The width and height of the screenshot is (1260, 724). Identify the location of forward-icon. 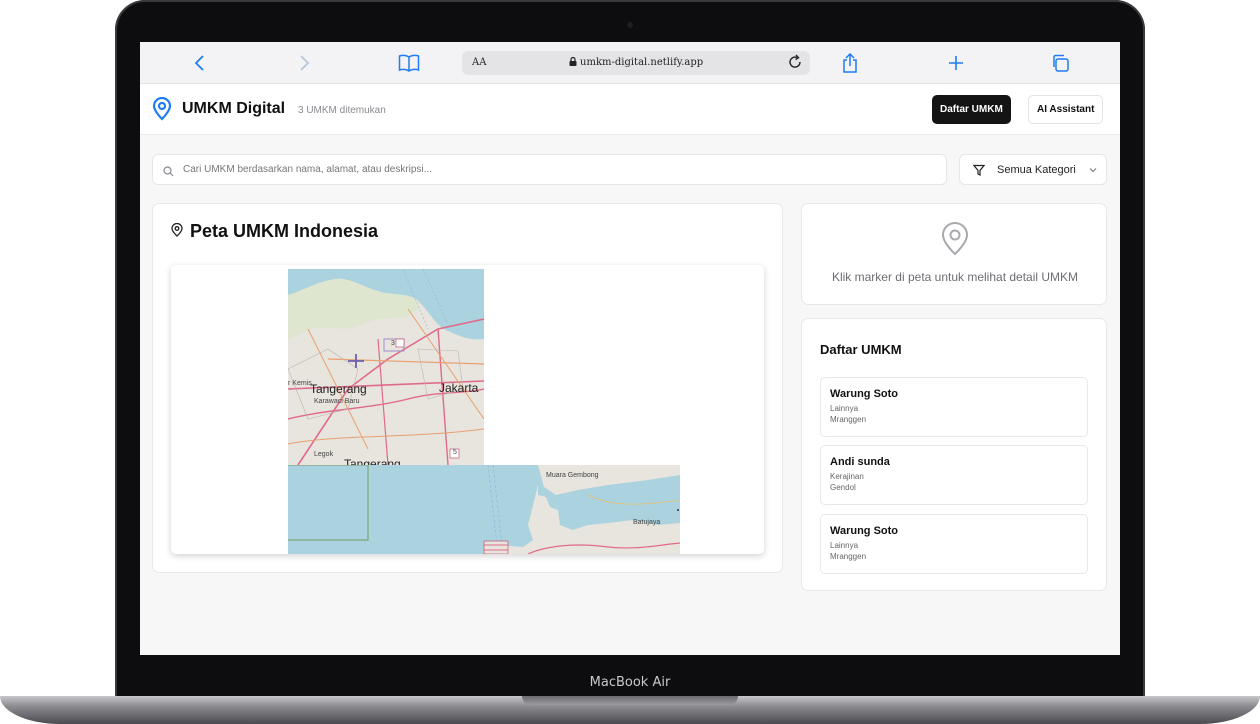
(304, 63).